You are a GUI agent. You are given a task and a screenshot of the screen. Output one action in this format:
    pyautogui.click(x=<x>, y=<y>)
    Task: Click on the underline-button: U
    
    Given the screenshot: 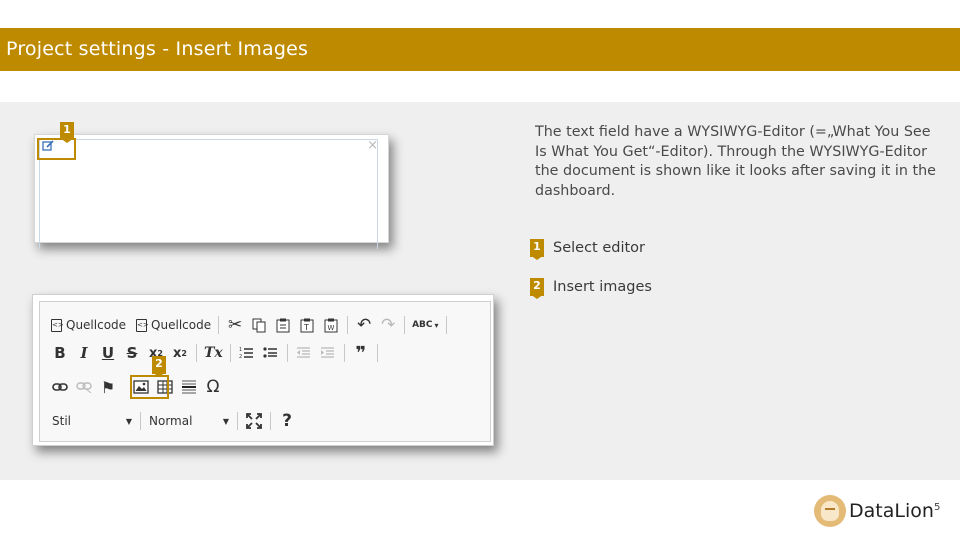 What is the action you would take?
    pyautogui.click(x=108, y=353)
    